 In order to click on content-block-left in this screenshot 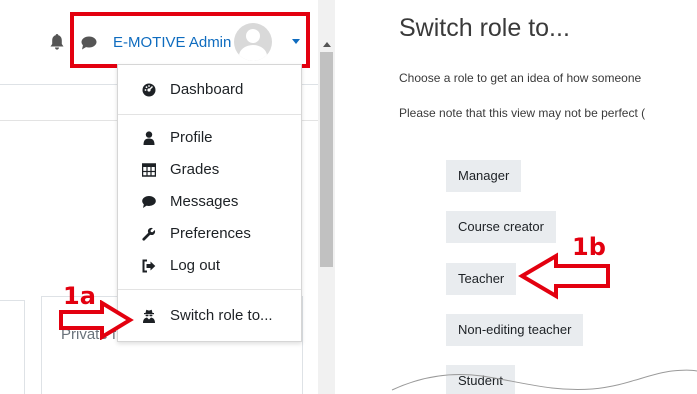, I will do `click(12, 347)`.